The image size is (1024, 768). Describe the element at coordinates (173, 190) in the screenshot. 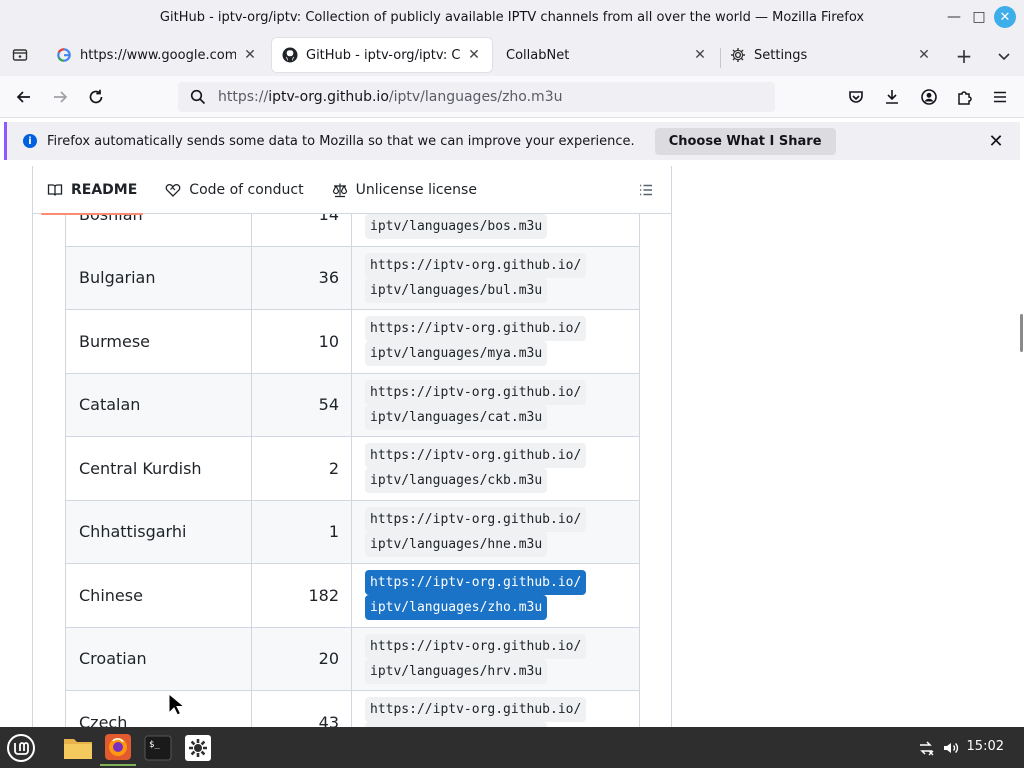

I see `heart-handshake-icon` at that location.